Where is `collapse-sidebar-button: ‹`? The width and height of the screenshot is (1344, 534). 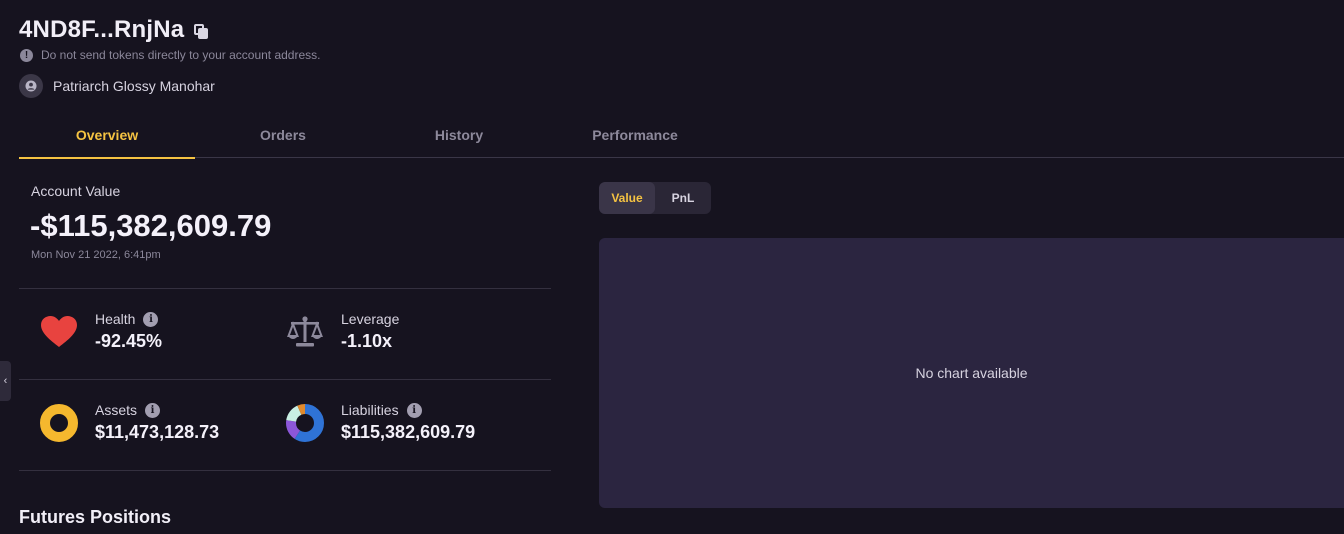
collapse-sidebar-button: ‹ is located at coordinates (5, 381).